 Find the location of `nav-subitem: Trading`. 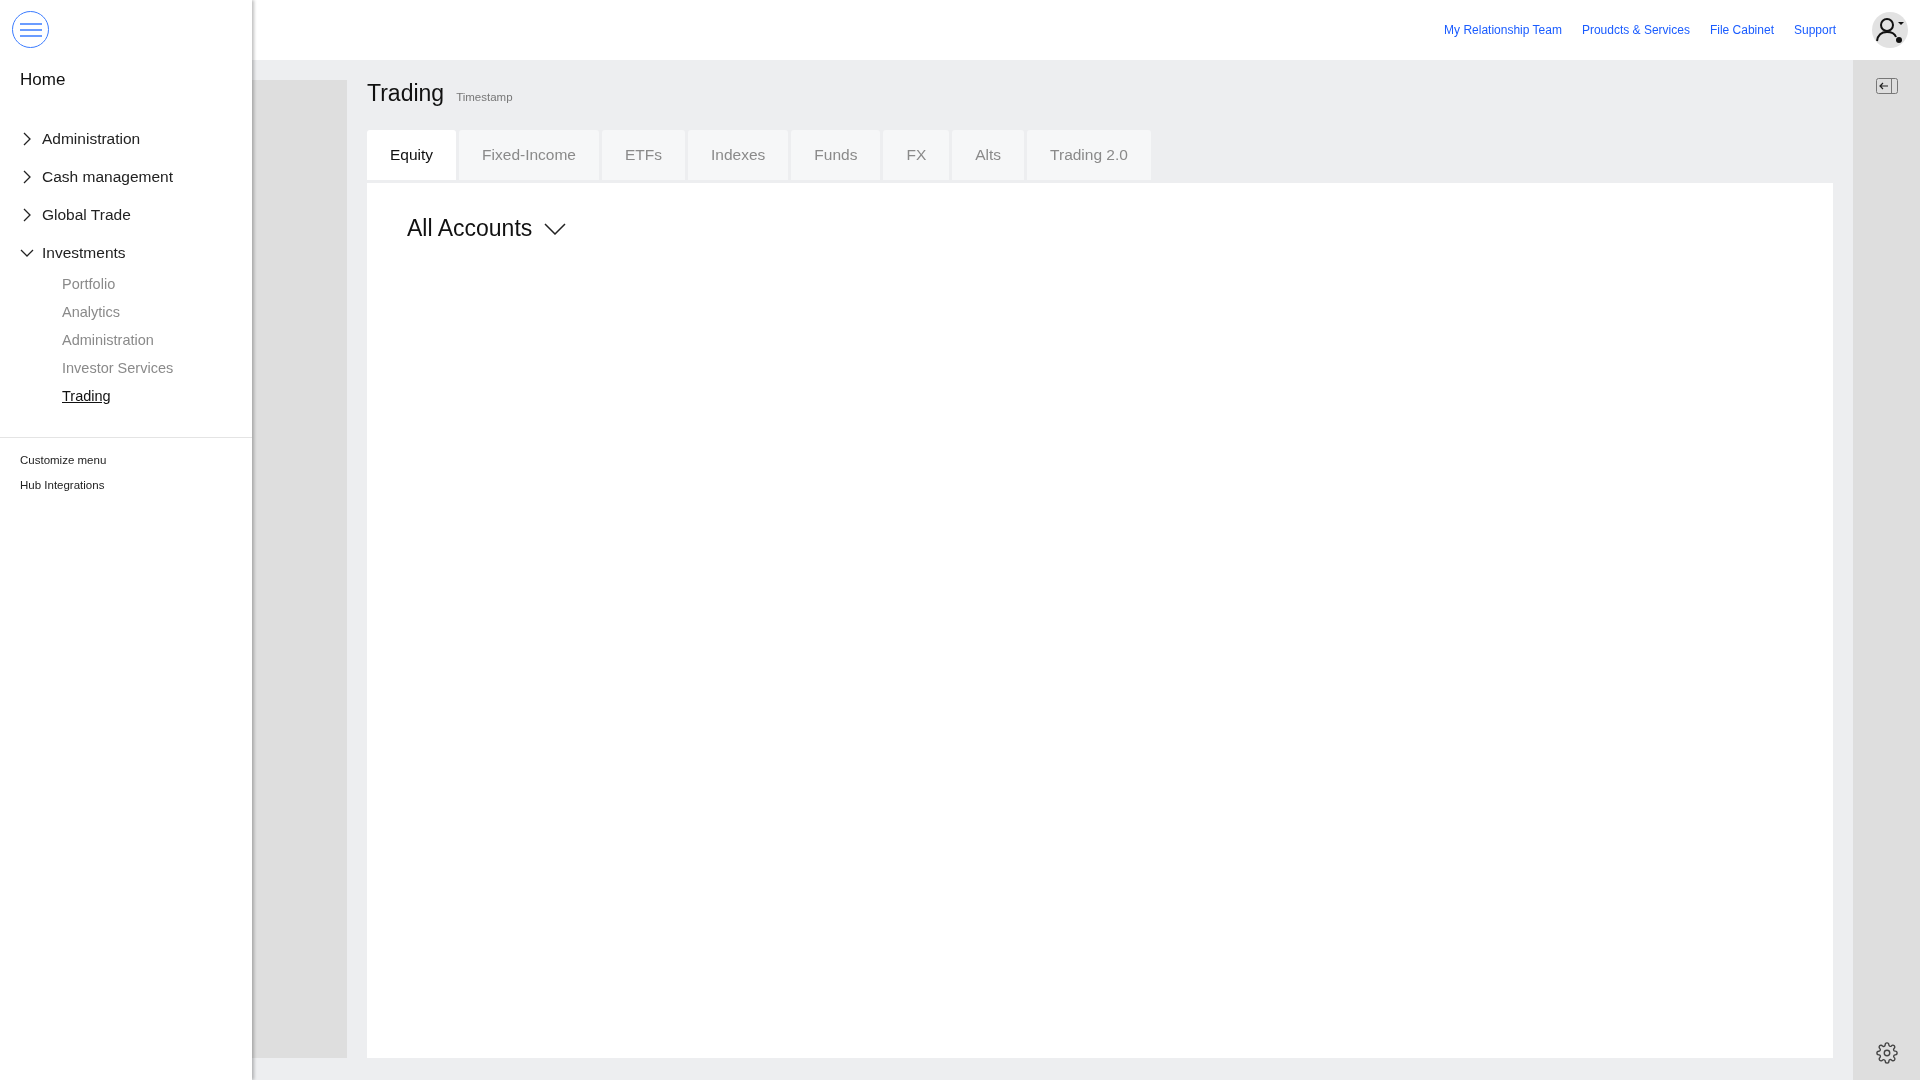

nav-subitem: Trading is located at coordinates (157, 396).